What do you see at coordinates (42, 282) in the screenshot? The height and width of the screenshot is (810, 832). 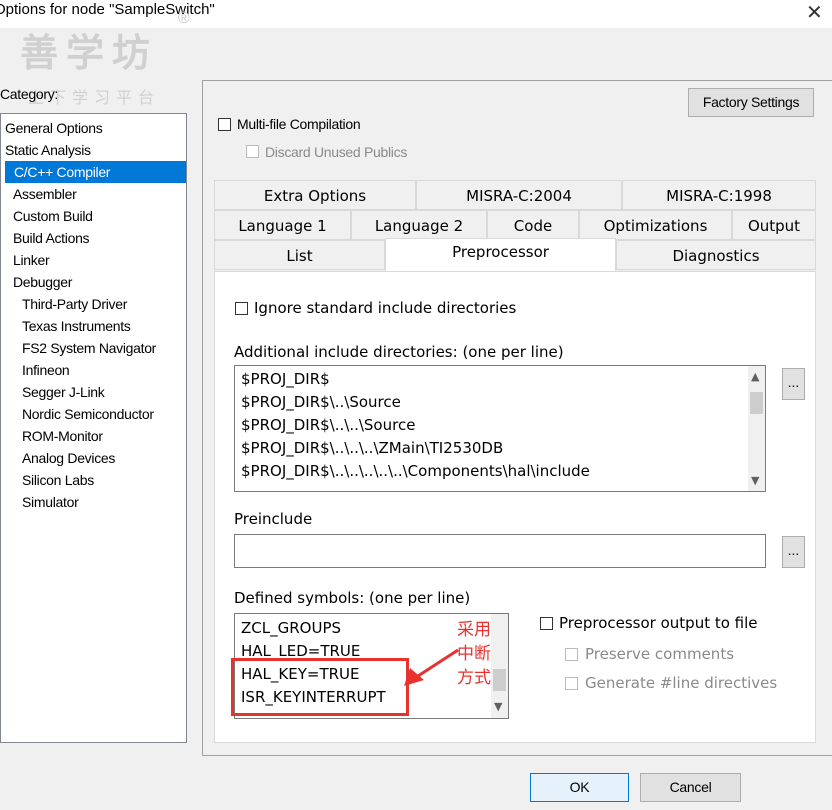 I see `category-item: Debugger` at bounding box center [42, 282].